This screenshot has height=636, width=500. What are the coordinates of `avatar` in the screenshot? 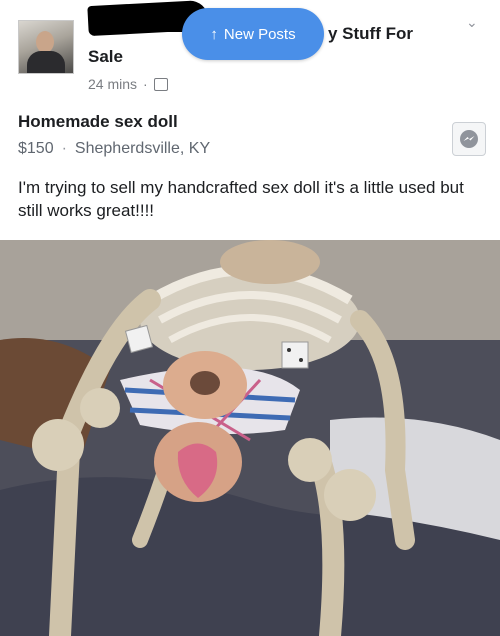 It's located at (46, 47).